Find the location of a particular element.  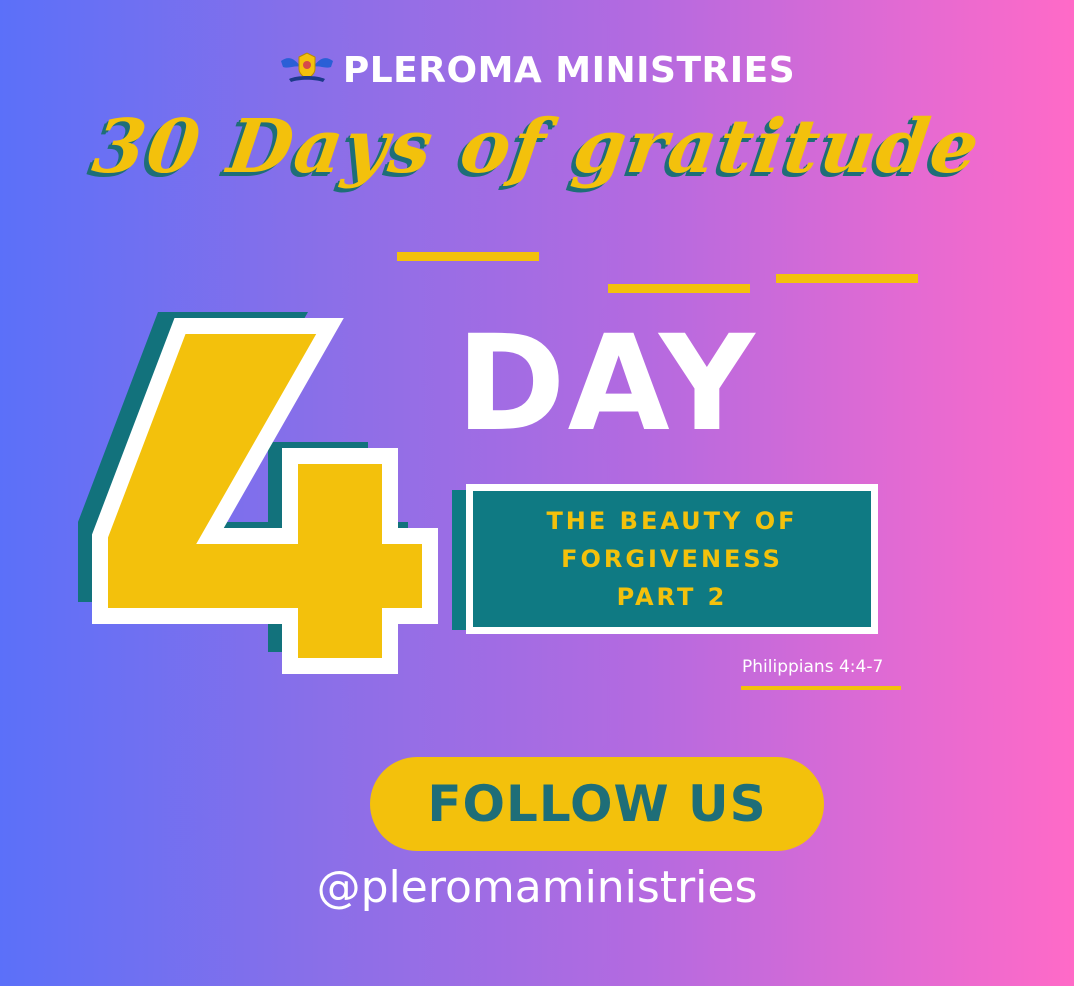

topic-line-2: FORGIVENESS is located at coordinates (672, 559).